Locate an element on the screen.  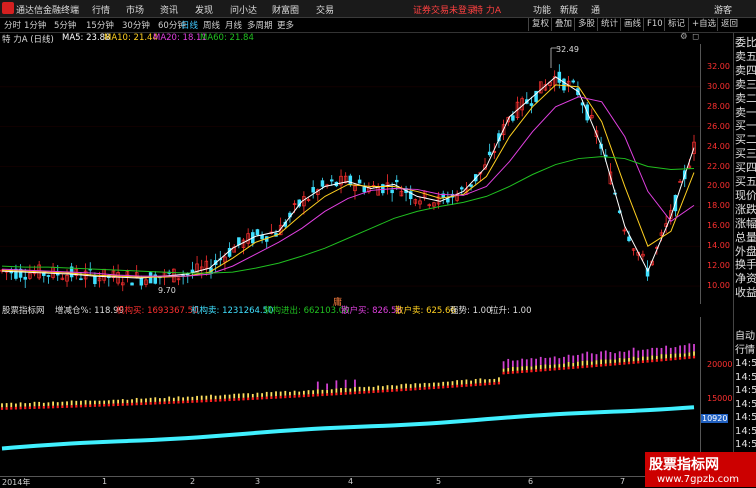
btn-fuquan: 复权 is located at coordinates (540, 24).